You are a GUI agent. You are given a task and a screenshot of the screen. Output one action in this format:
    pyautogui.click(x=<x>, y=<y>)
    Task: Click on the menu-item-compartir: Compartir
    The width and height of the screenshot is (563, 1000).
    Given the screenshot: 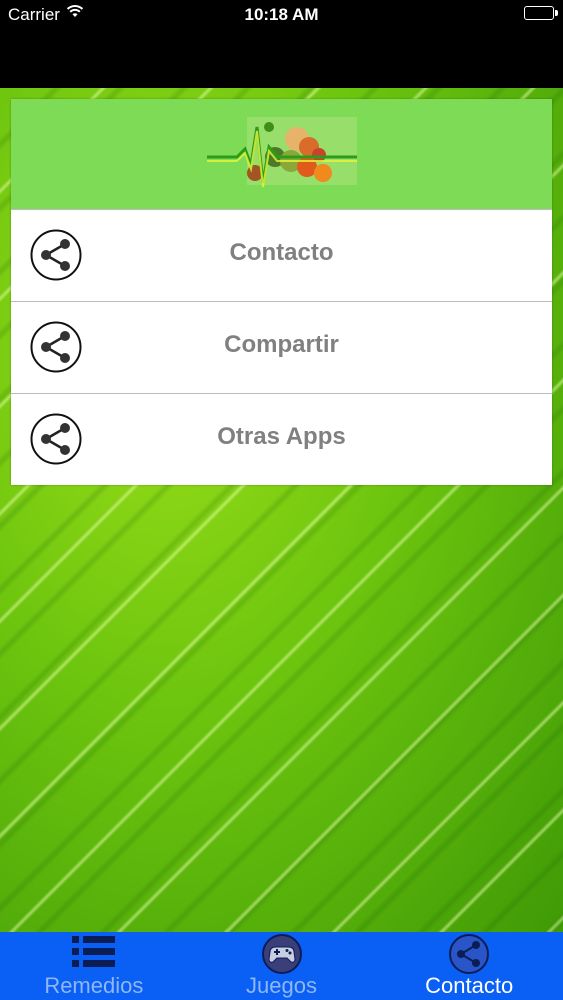 What is the action you would take?
    pyautogui.click(x=281, y=348)
    